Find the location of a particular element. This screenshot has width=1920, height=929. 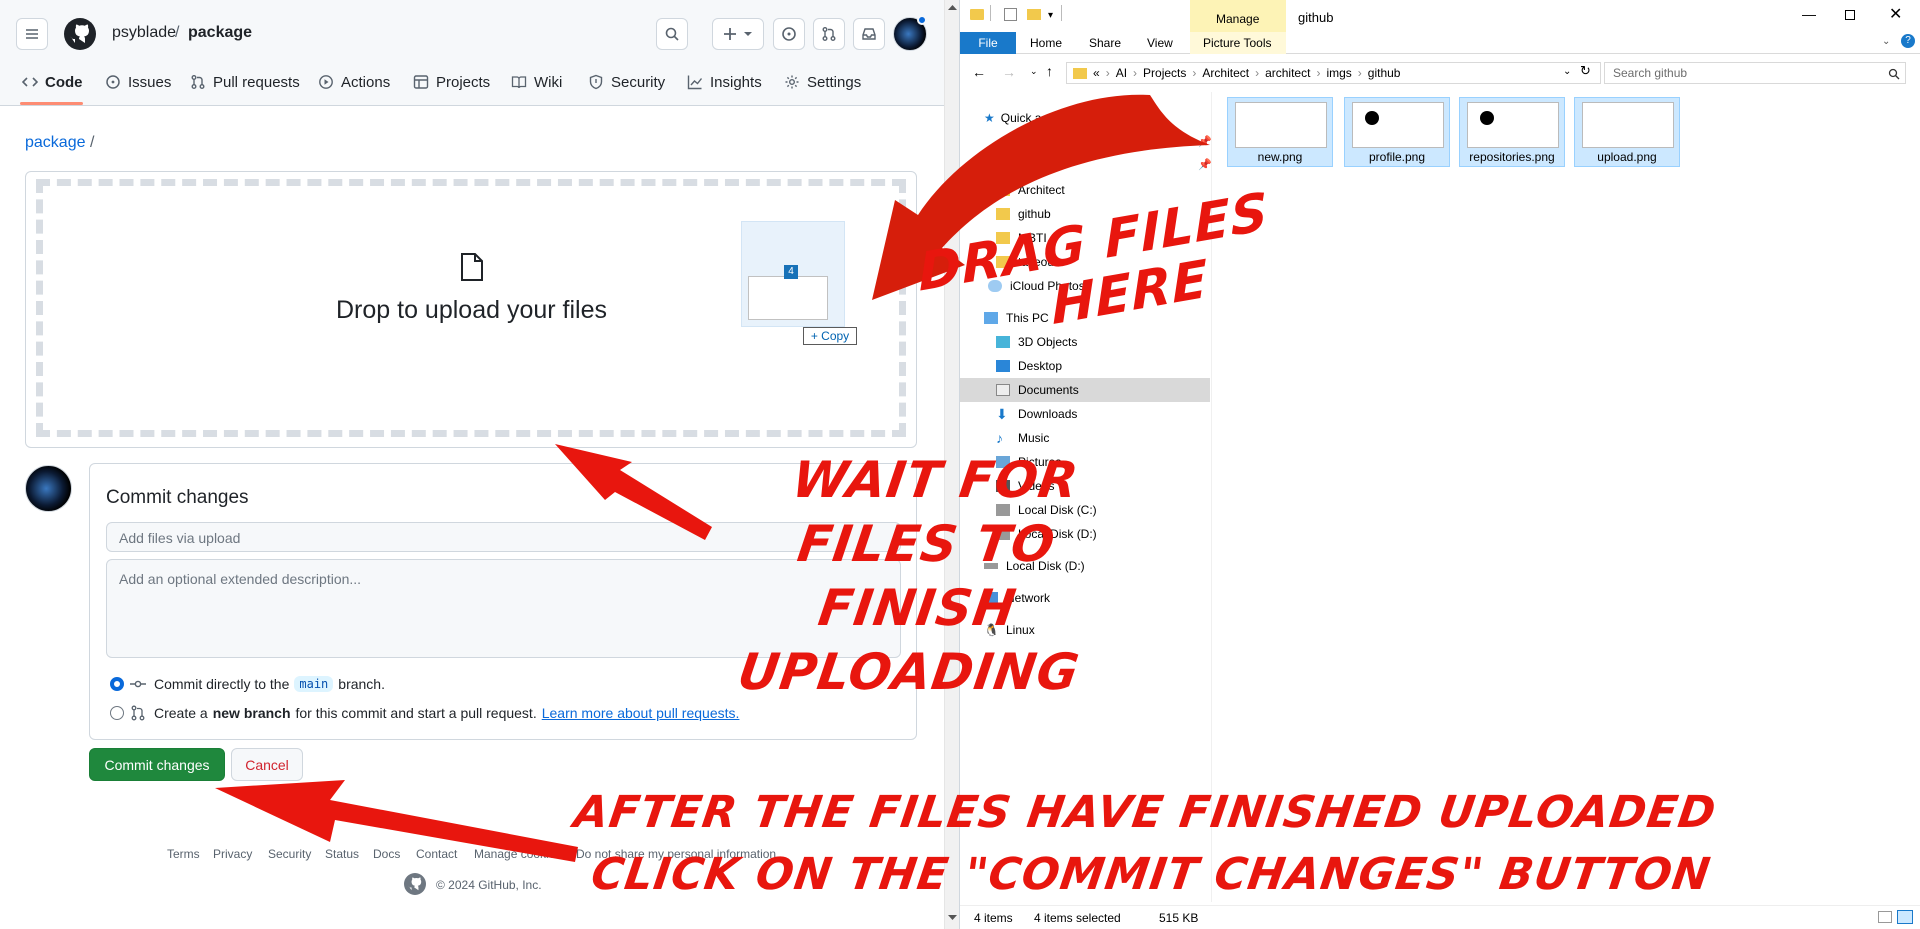

commit-changes-button: Commit changes is located at coordinates (157, 764).